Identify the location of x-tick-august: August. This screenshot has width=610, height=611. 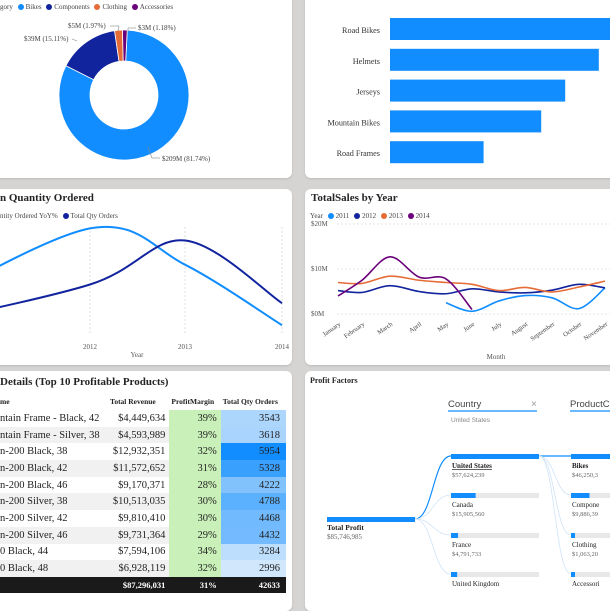
(520, 329).